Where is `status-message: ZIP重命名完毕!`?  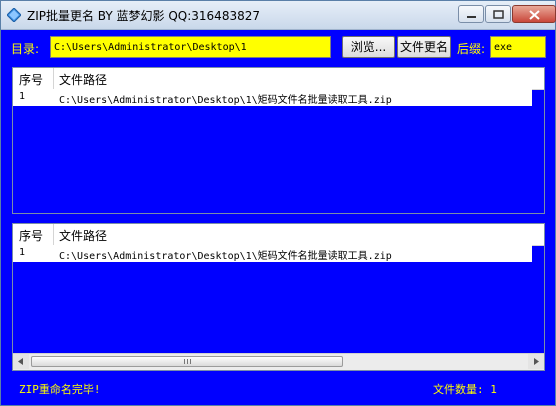 status-message: ZIP重命名完毕! is located at coordinates (60, 389).